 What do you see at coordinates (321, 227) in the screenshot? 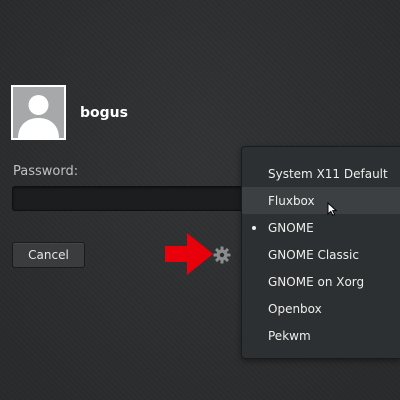
I see `session-item-gnome: GNOME` at bounding box center [321, 227].